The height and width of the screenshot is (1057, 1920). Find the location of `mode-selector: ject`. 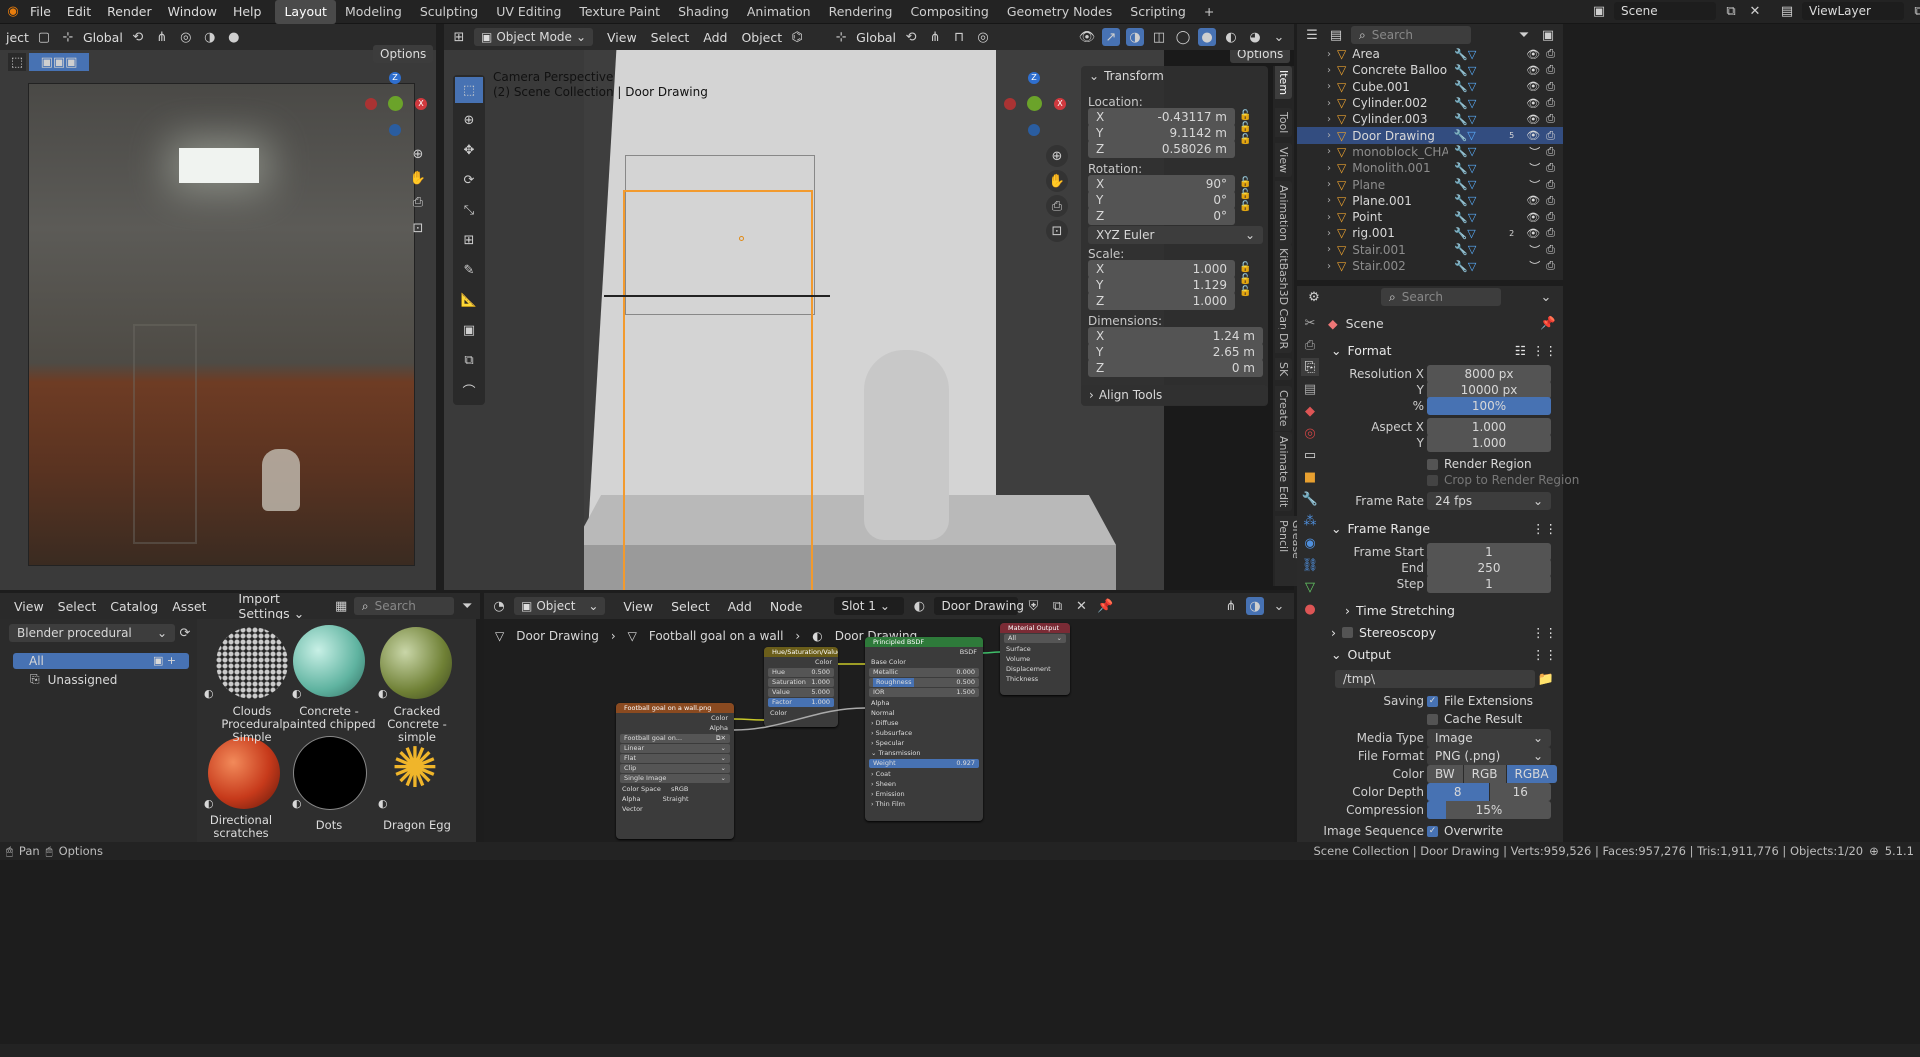

mode-selector: ject is located at coordinates (17, 37).